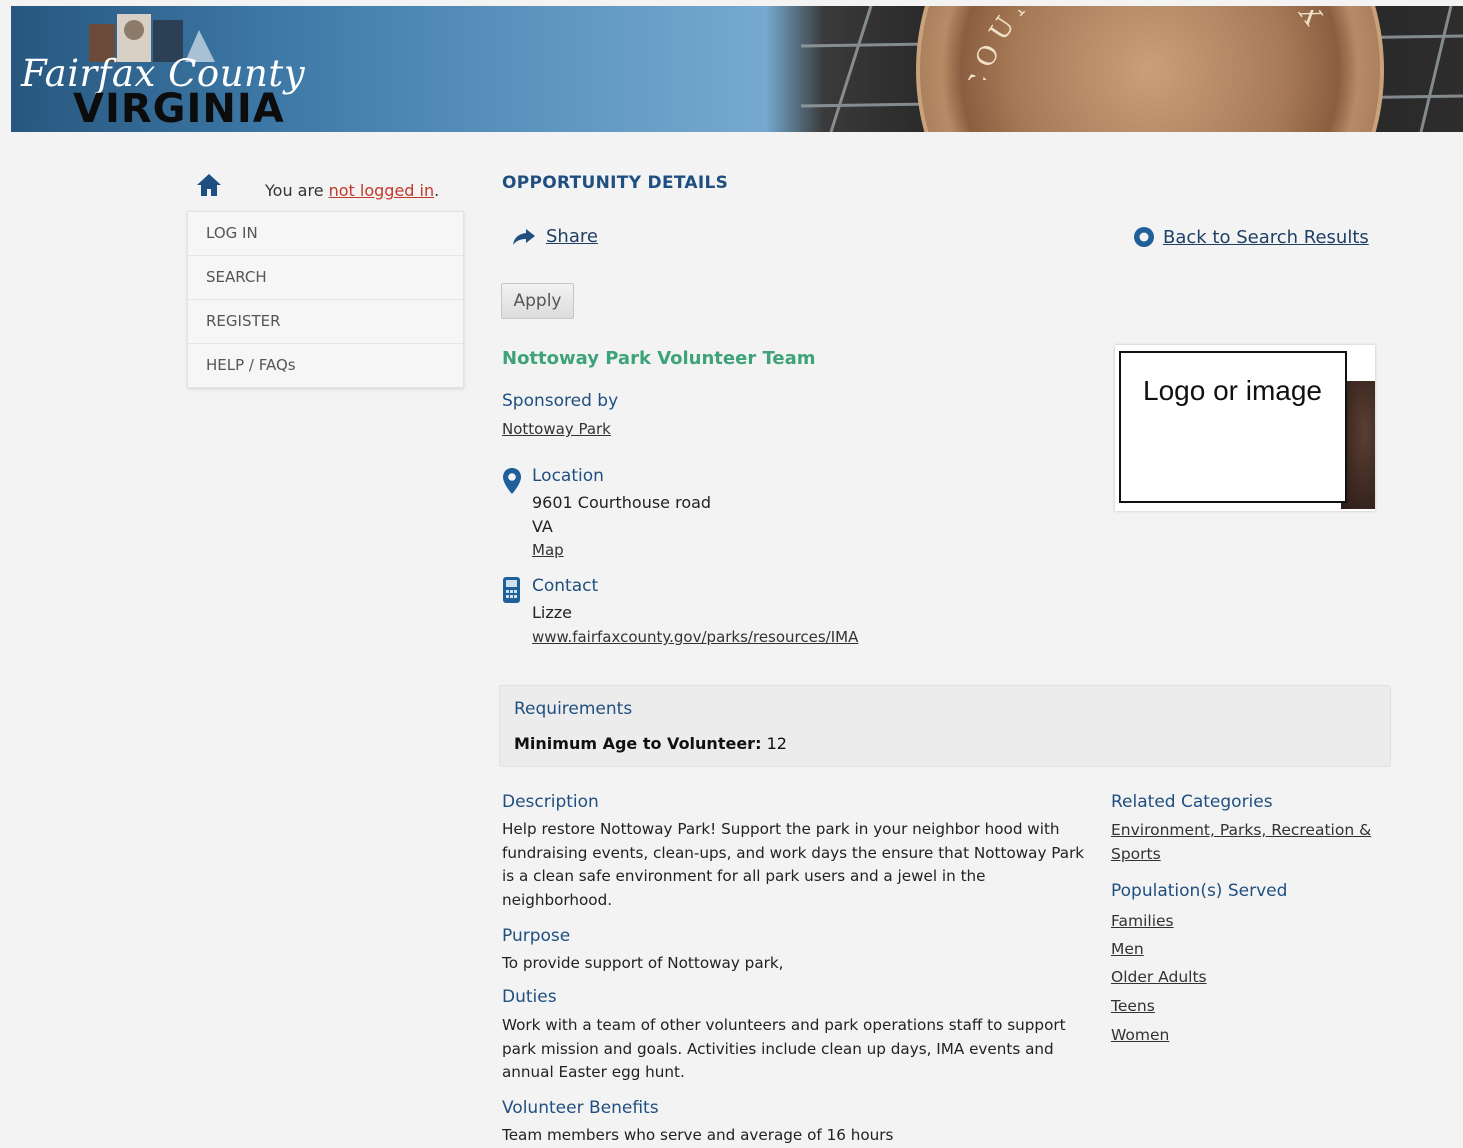  What do you see at coordinates (580, 1108) in the screenshot?
I see `volunteer-benefits-label: Volunteer Benefits` at bounding box center [580, 1108].